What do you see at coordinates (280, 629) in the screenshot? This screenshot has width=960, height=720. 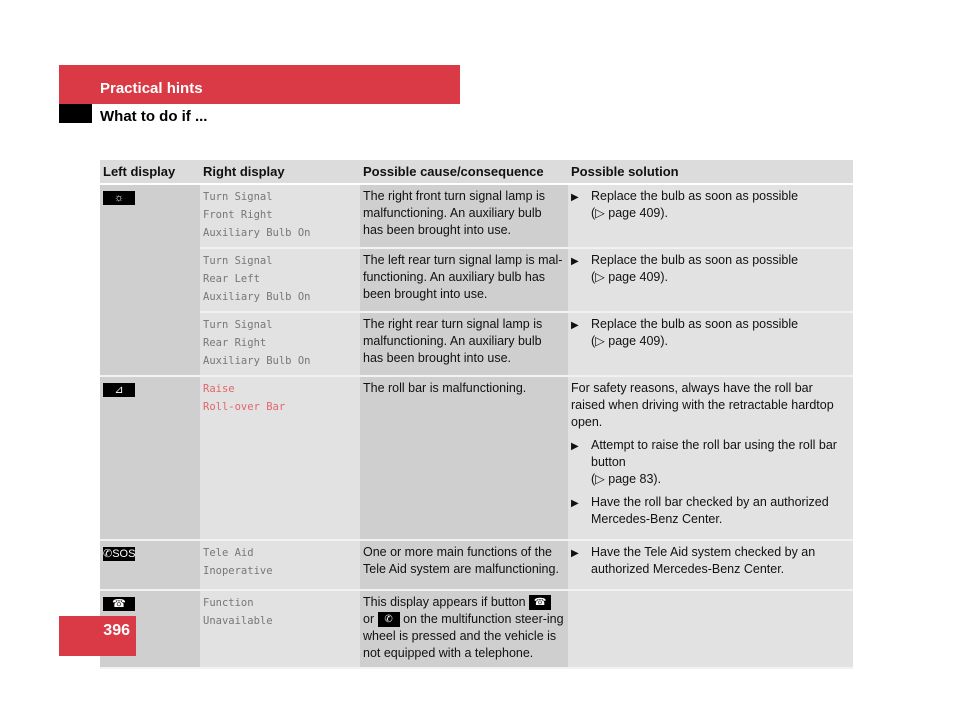 I see `right-display-cell: Function Unavailable` at bounding box center [280, 629].